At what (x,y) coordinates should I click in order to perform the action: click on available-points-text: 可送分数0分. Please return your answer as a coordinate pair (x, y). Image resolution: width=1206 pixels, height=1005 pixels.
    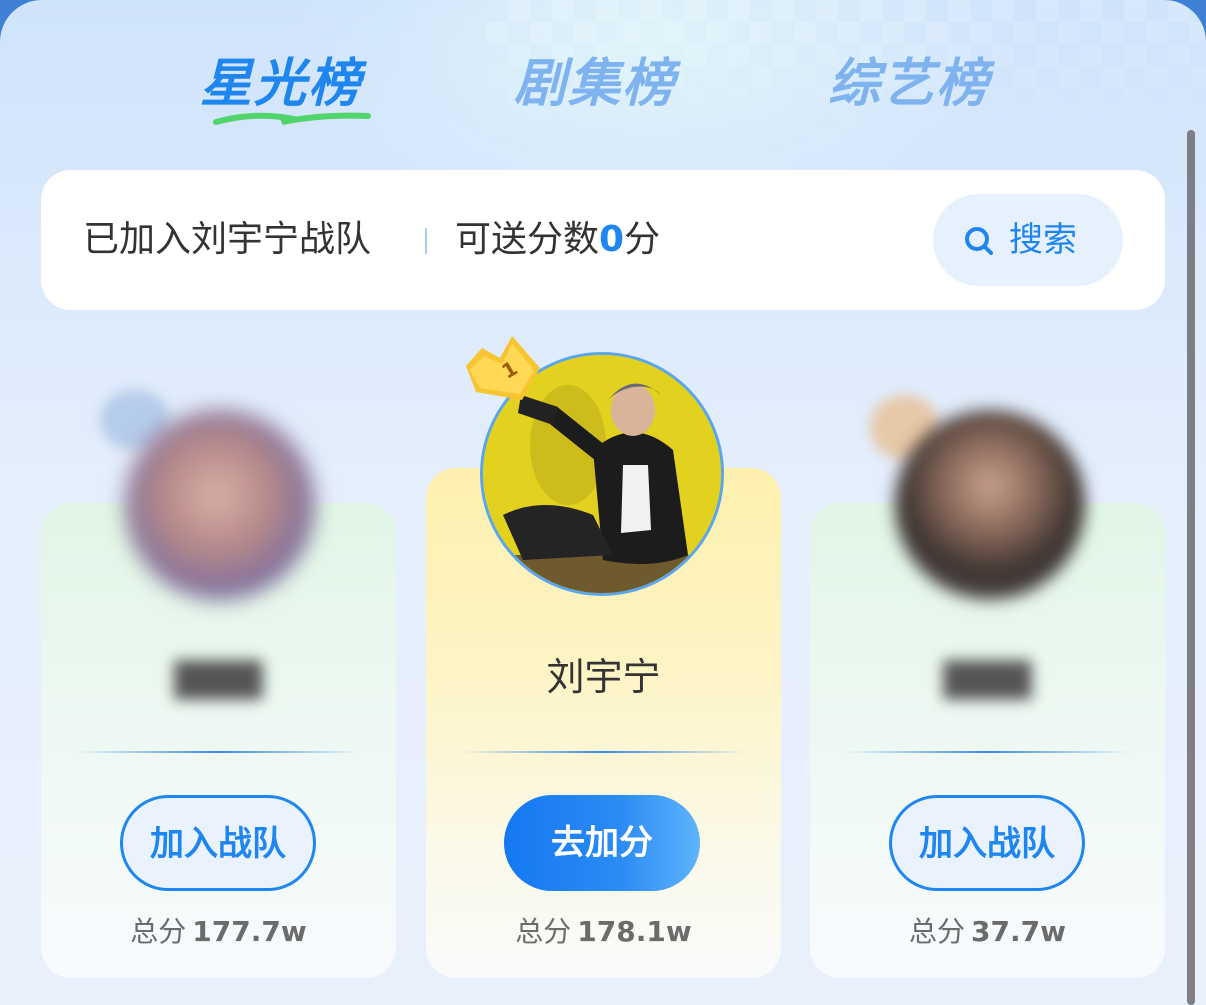
    Looking at the image, I should click on (557, 240).